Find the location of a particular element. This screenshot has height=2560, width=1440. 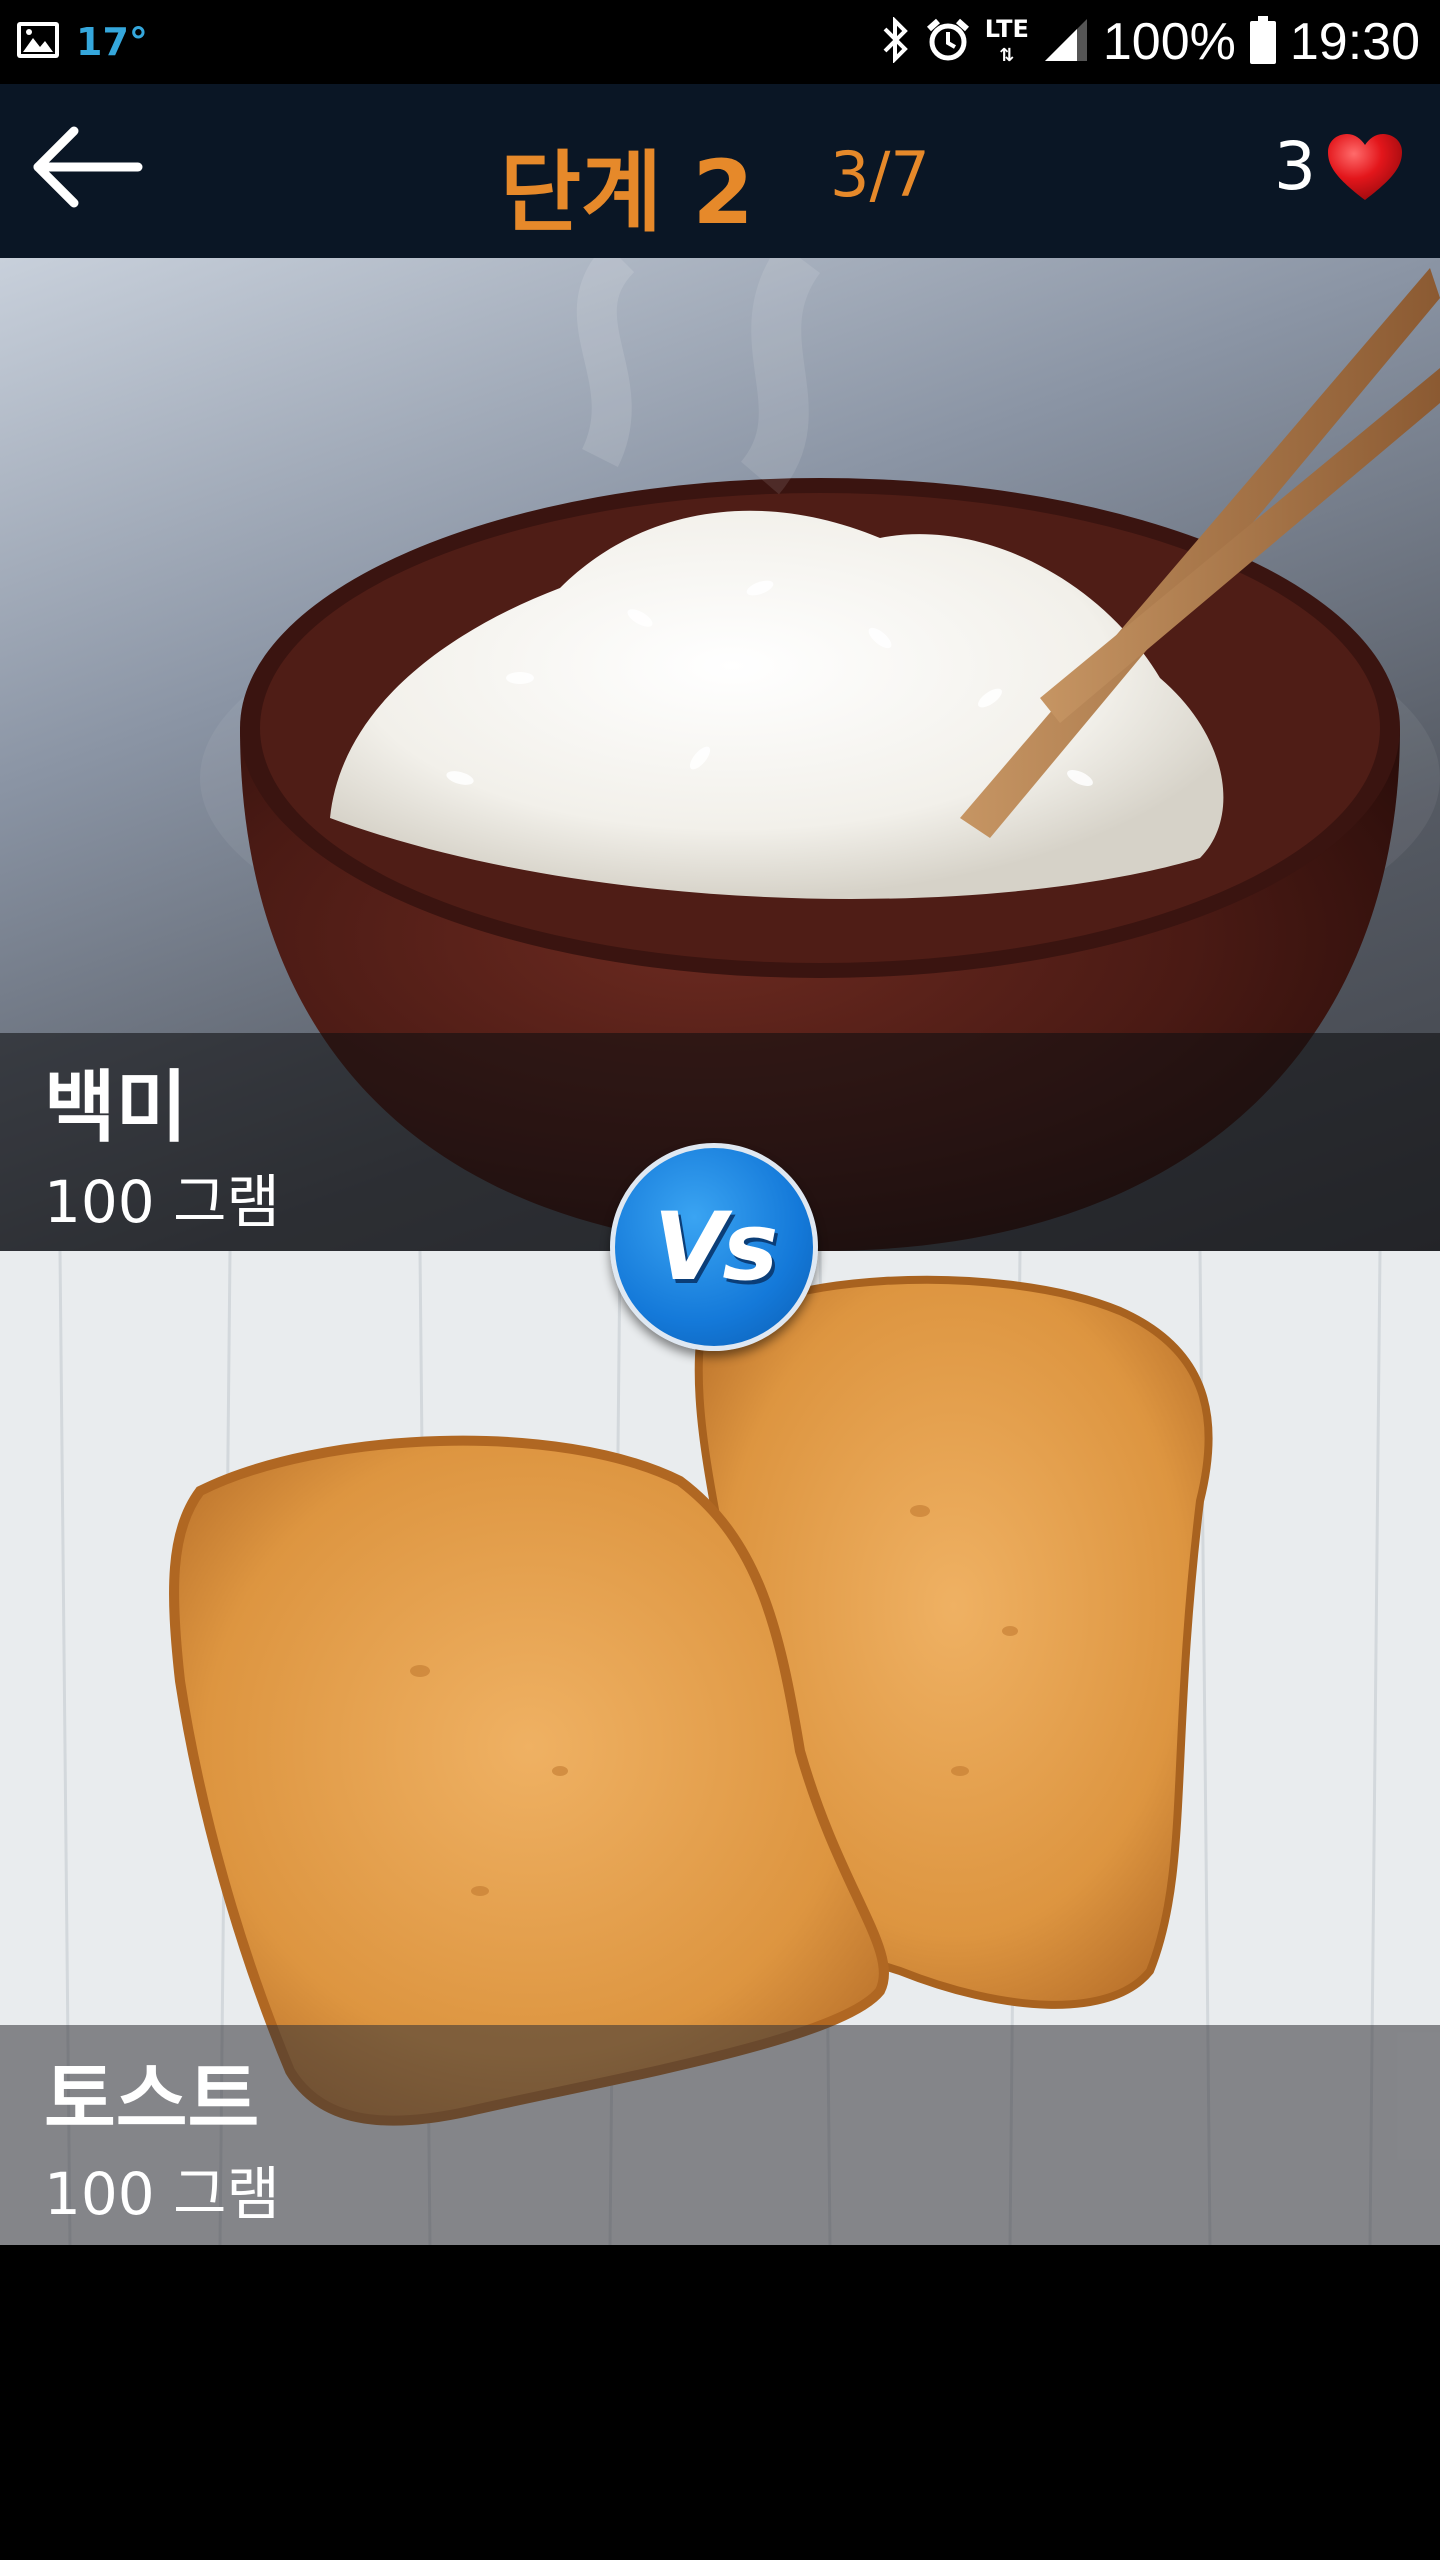

toast-label-band: 토스트 100 그램 is located at coordinates (720, 2135).